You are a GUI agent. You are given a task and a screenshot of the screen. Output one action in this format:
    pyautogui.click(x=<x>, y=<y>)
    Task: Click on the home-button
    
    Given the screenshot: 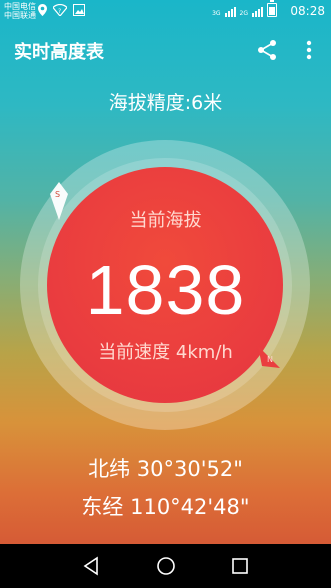 What is the action you would take?
    pyautogui.click(x=166, y=566)
    